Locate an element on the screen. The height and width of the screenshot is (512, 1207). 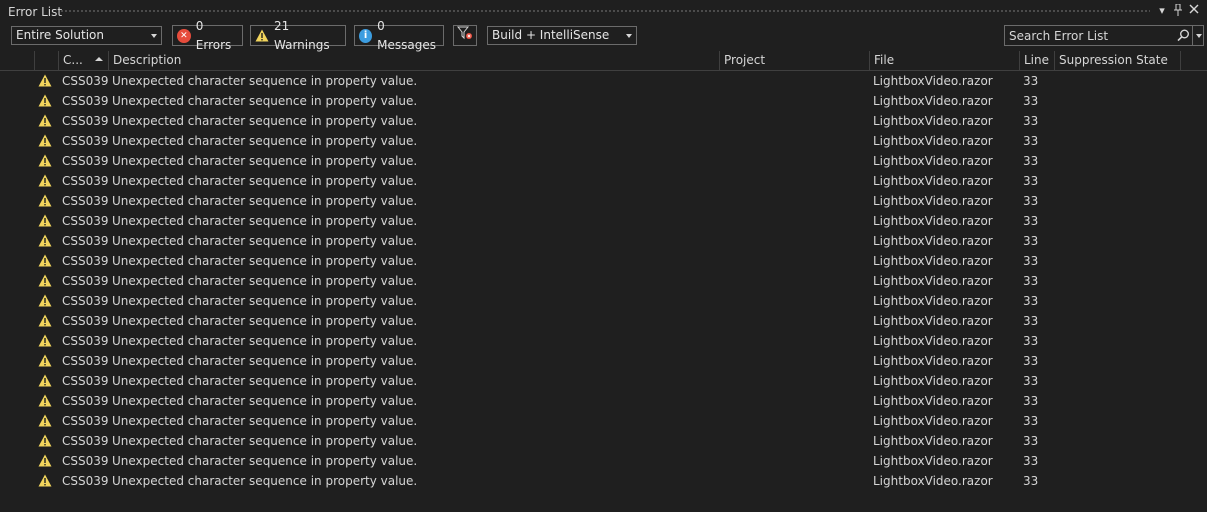
messages-filter-button: i 0 Messages is located at coordinates (399, 35).